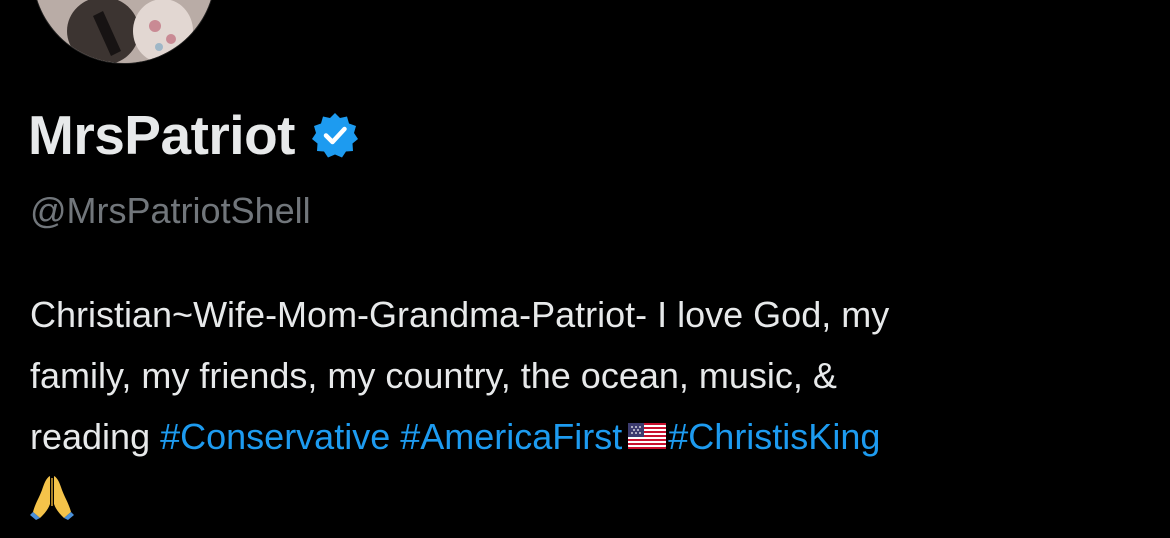 This screenshot has height=538, width=1170. I want to click on profile-handle: @MrsPatriotShell, so click(170, 210).